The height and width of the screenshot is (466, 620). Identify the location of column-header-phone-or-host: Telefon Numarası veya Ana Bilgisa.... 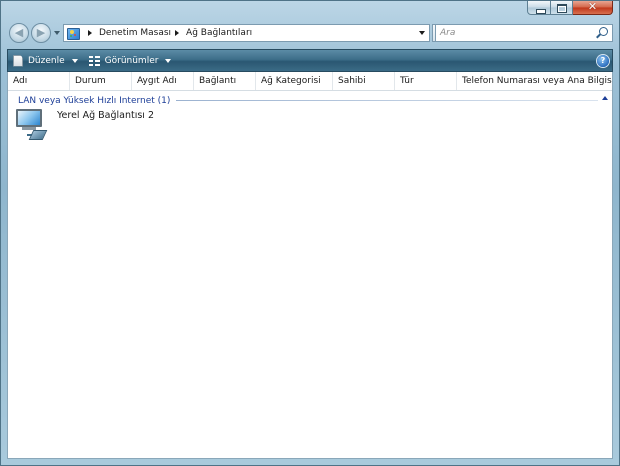
(534, 81).